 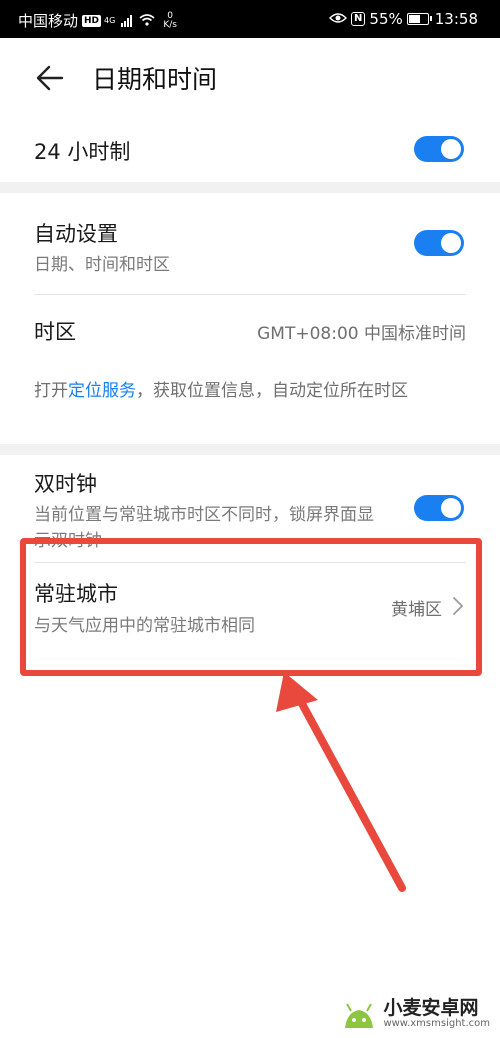 What do you see at coordinates (361, 334) in the screenshot?
I see `timezone-value: GMT+08:00 中国标准时间` at bounding box center [361, 334].